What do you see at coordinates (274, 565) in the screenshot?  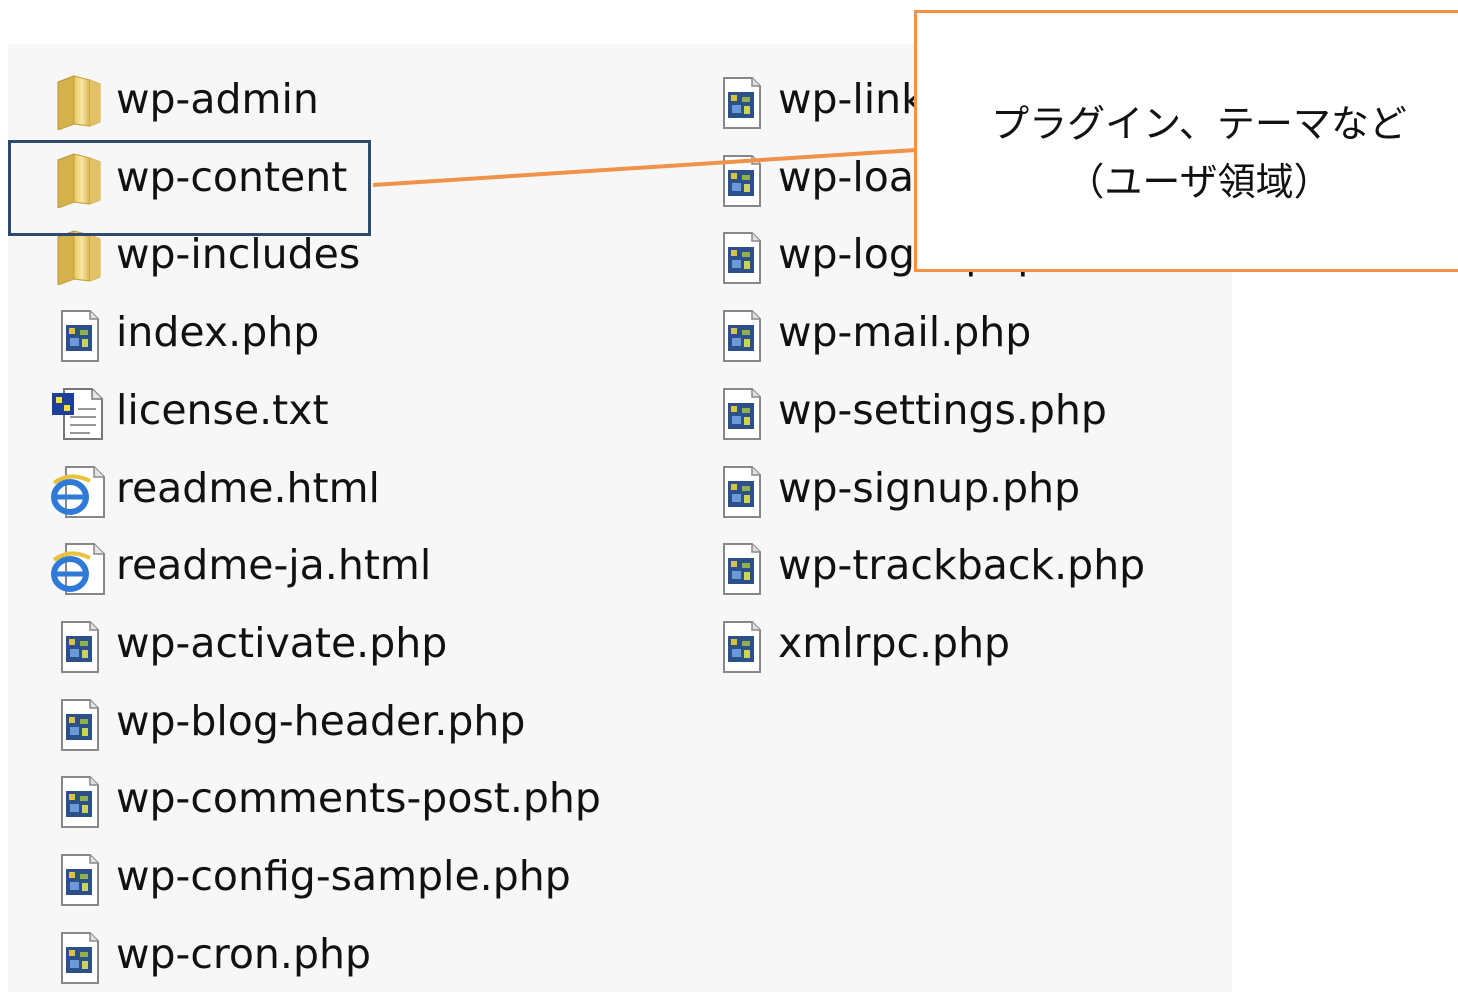 I see `file-name: readme-ja.html` at bounding box center [274, 565].